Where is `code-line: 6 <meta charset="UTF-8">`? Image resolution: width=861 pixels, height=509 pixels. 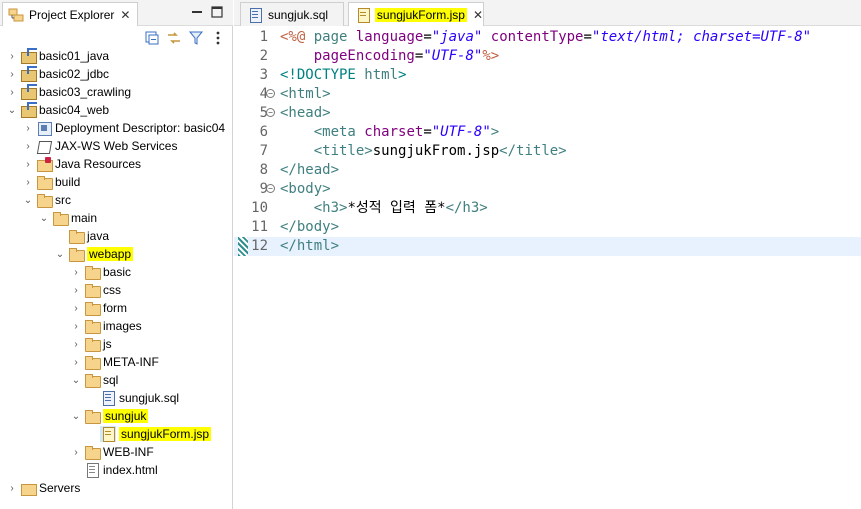
code-line: 6 <meta charset="UTF-8"> is located at coordinates (547, 132).